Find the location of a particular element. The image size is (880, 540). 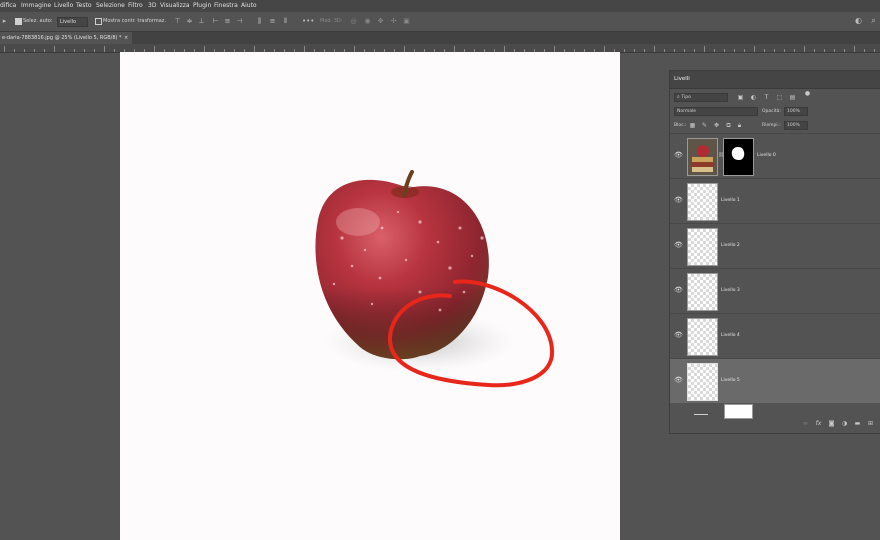

menu-finestra: Finestra is located at coordinates (226, 6).